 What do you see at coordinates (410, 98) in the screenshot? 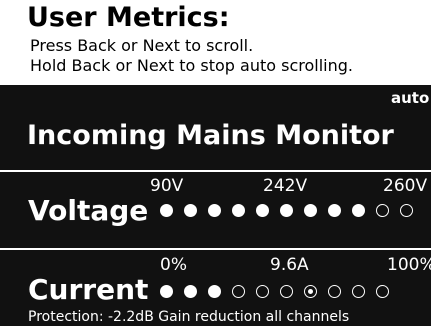
I see `auto-scroll-indicator: auto` at bounding box center [410, 98].